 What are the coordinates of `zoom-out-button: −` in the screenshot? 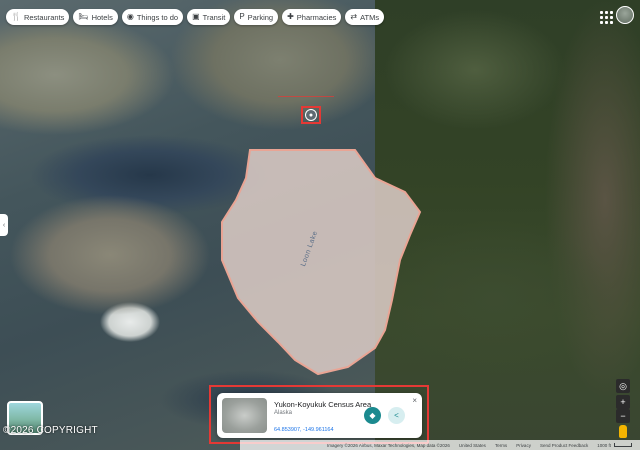 It's located at (623, 416).